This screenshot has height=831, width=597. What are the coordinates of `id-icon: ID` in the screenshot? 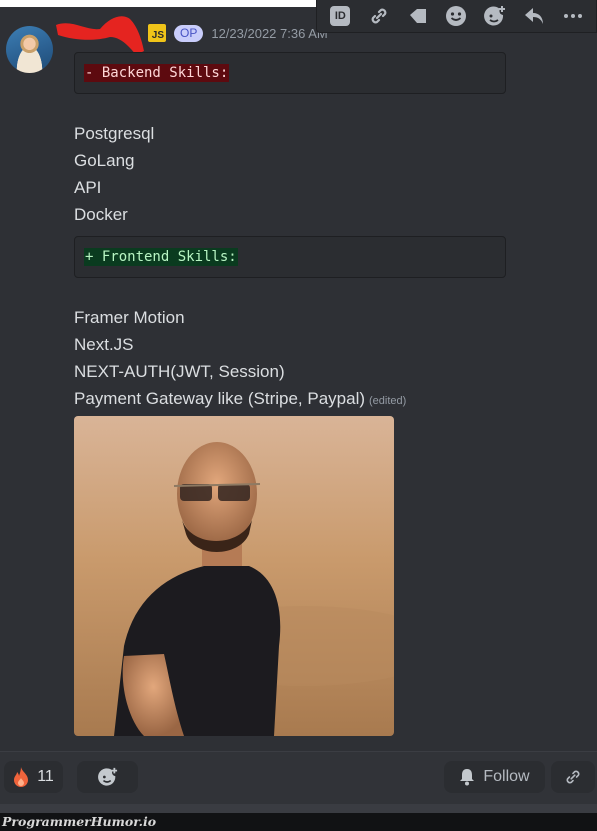 It's located at (340, 16).